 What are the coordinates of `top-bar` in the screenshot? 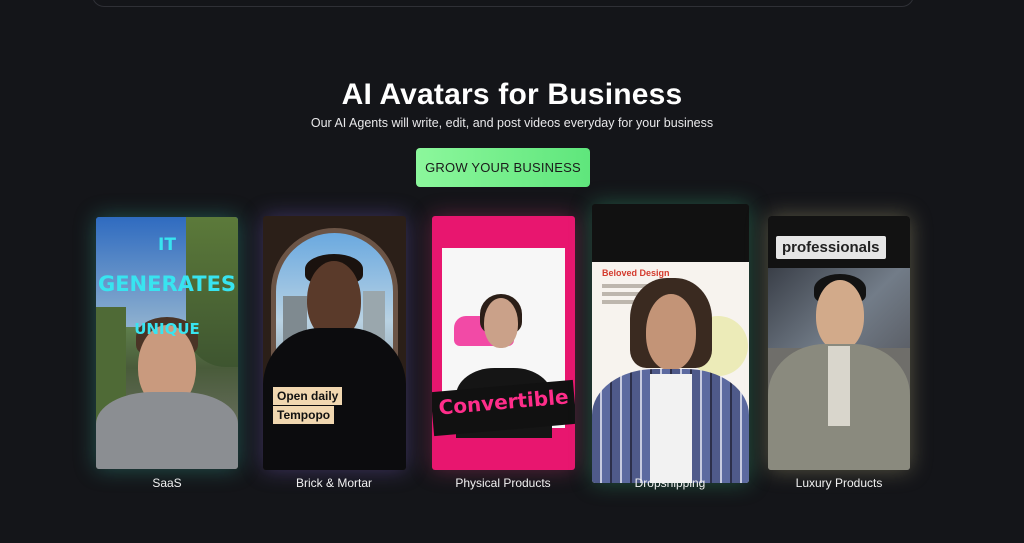 It's located at (503, 3).